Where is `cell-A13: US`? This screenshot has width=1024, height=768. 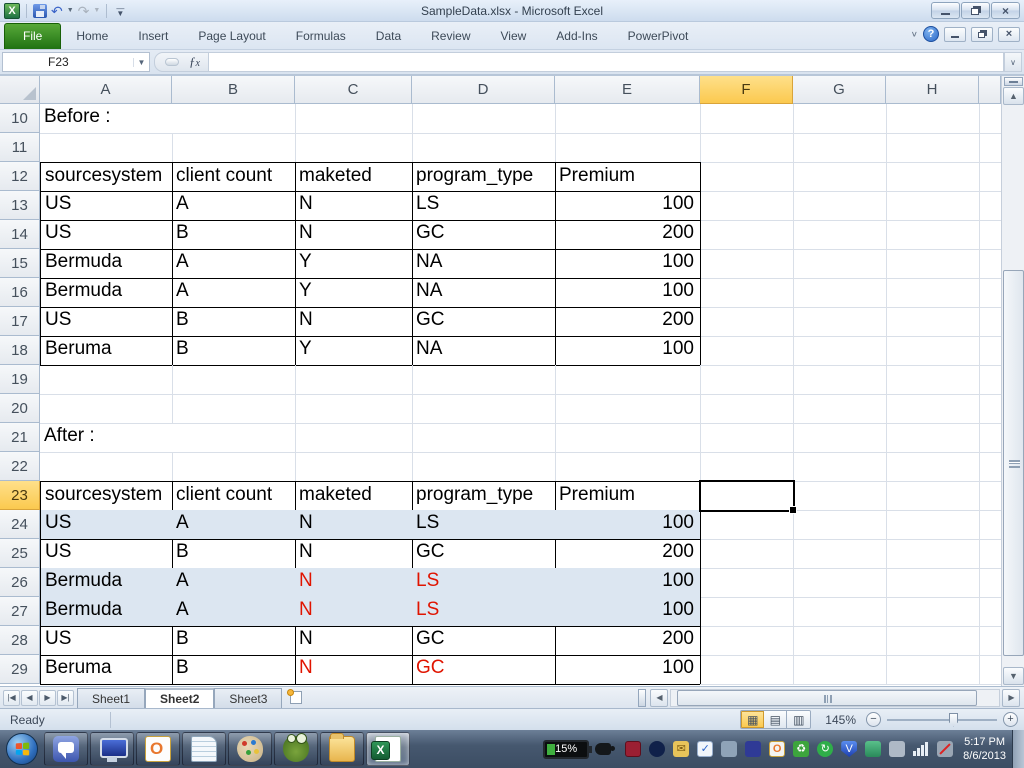 cell-A13: US is located at coordinates (106, 206).